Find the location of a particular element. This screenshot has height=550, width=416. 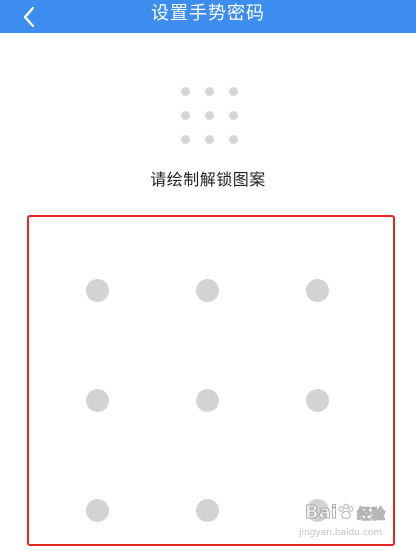

page-title: 设置手势密码 is located at coordinates (208, 13).